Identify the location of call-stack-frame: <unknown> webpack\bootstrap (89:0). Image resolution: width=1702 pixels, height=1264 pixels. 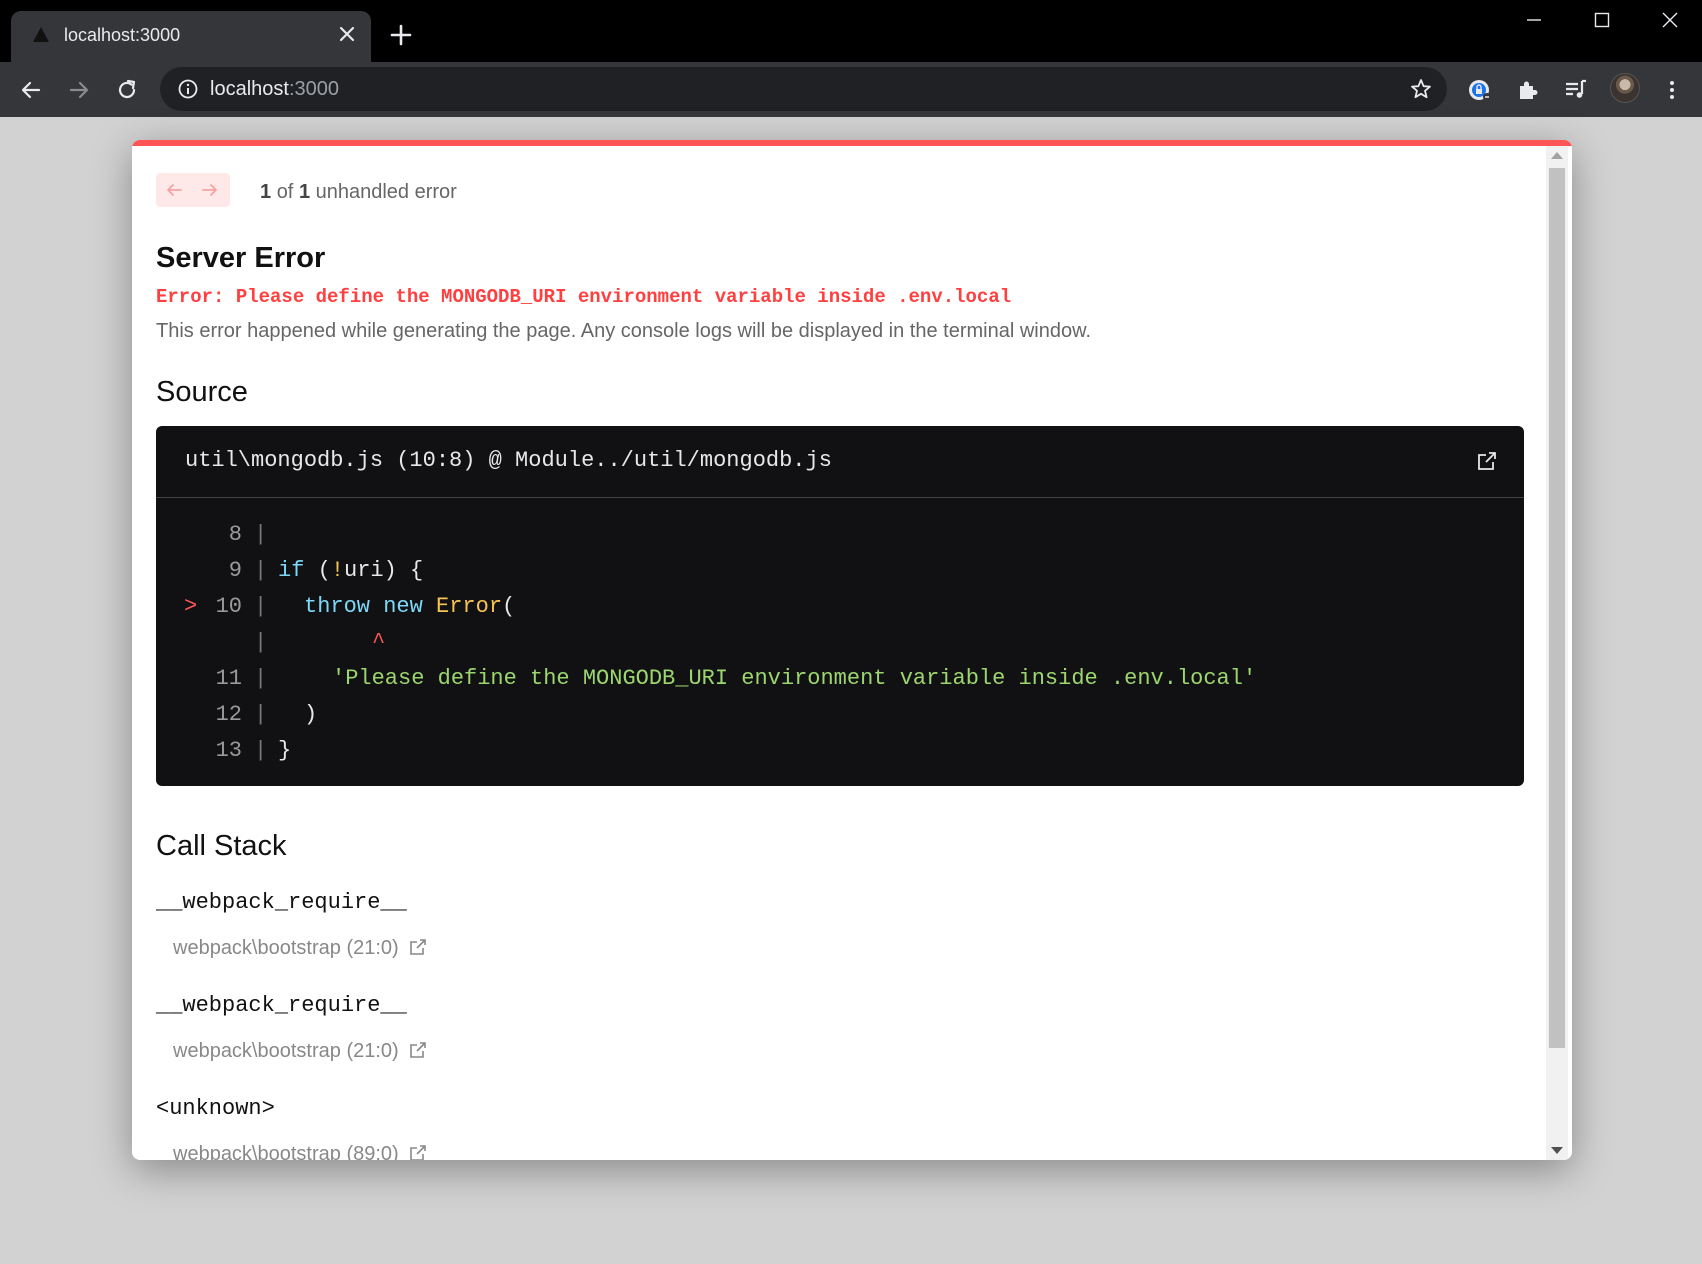
(291, 1128).